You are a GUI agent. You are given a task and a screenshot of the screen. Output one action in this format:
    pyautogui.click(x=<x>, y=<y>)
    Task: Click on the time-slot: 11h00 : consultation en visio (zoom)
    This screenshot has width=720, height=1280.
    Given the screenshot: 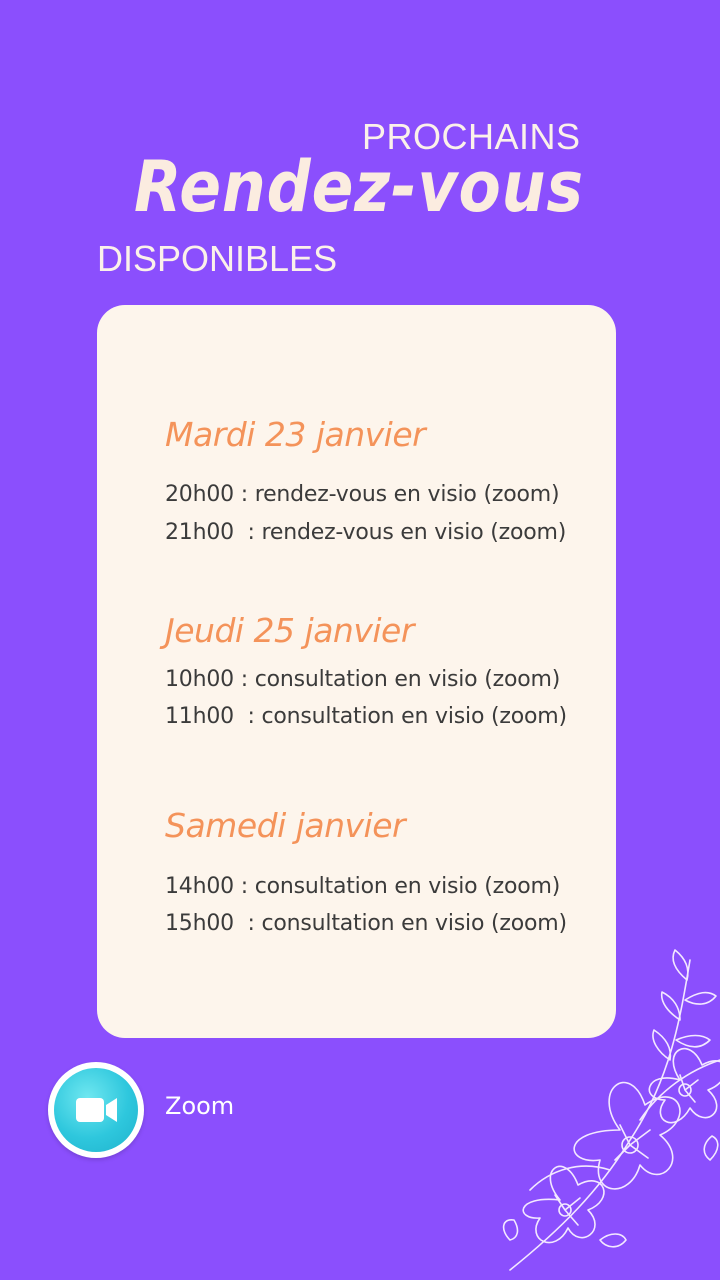 What is the action you would take?
    pyautogui.click(x=366, y=716)
    